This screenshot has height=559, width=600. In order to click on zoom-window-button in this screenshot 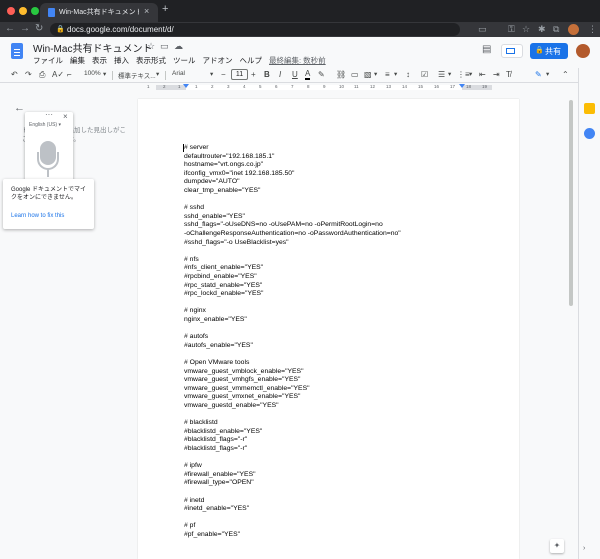, I will do `click(35, 11)`.